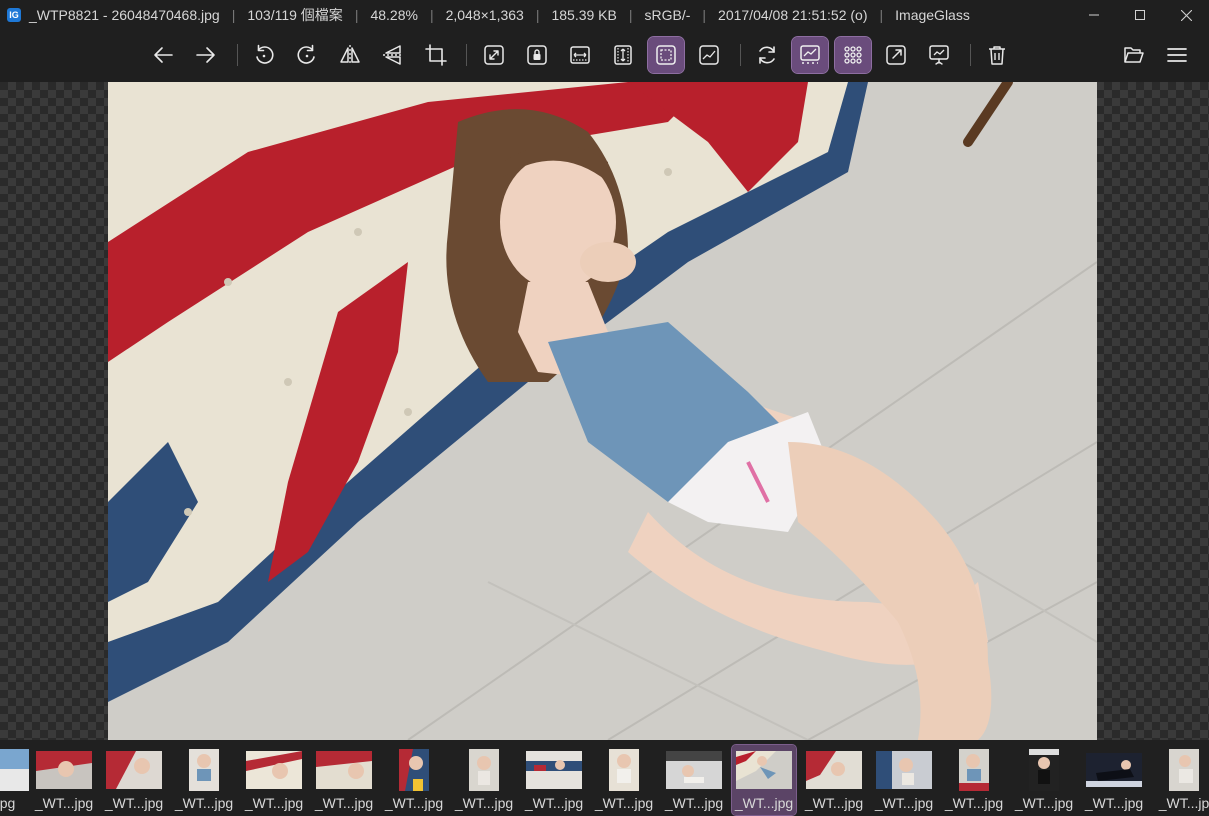 This screenshot has width=1209, height=816. I want to click on thumbnail-item: _WT...jp, so click(1180, 780).